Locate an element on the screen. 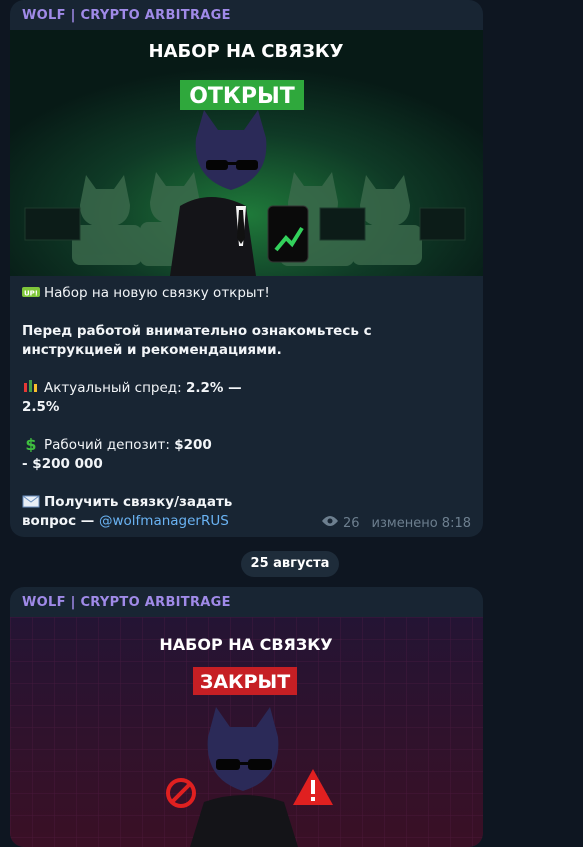 The width and height of the screenshot is (583, 847). envelope-icon is located at coordinates (31, 501).